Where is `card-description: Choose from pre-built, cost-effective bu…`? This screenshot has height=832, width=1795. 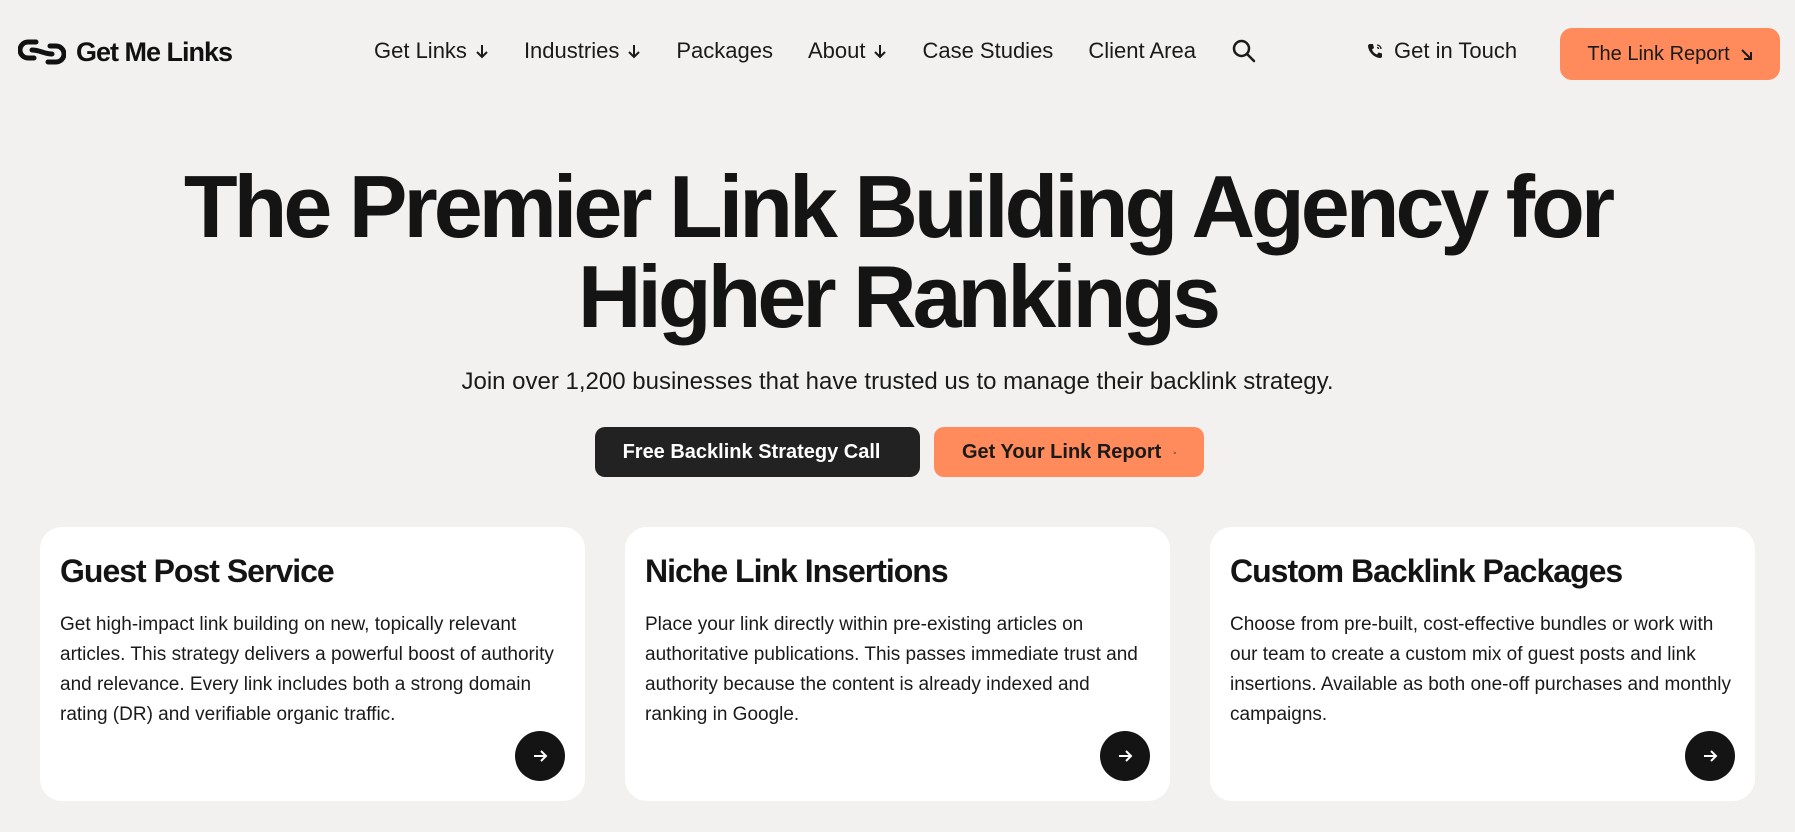
card-description: Choose from pre-built, cost-effective bu… is located at coordinates (1481, 669).